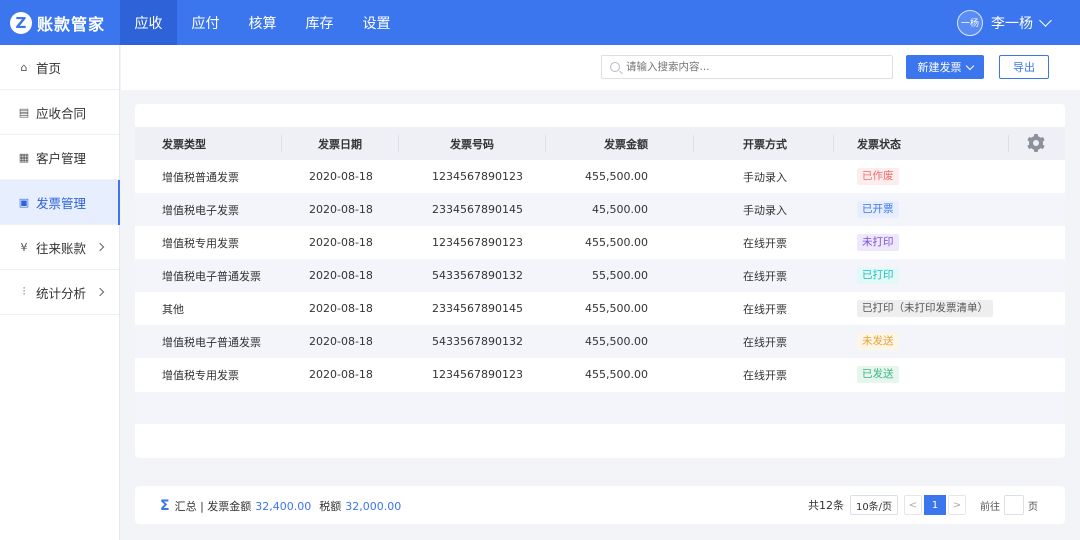 The width and height of the screenshot is (1080, 540). I want to click on new-invoice-button: 新建发票, so click(945, 67).